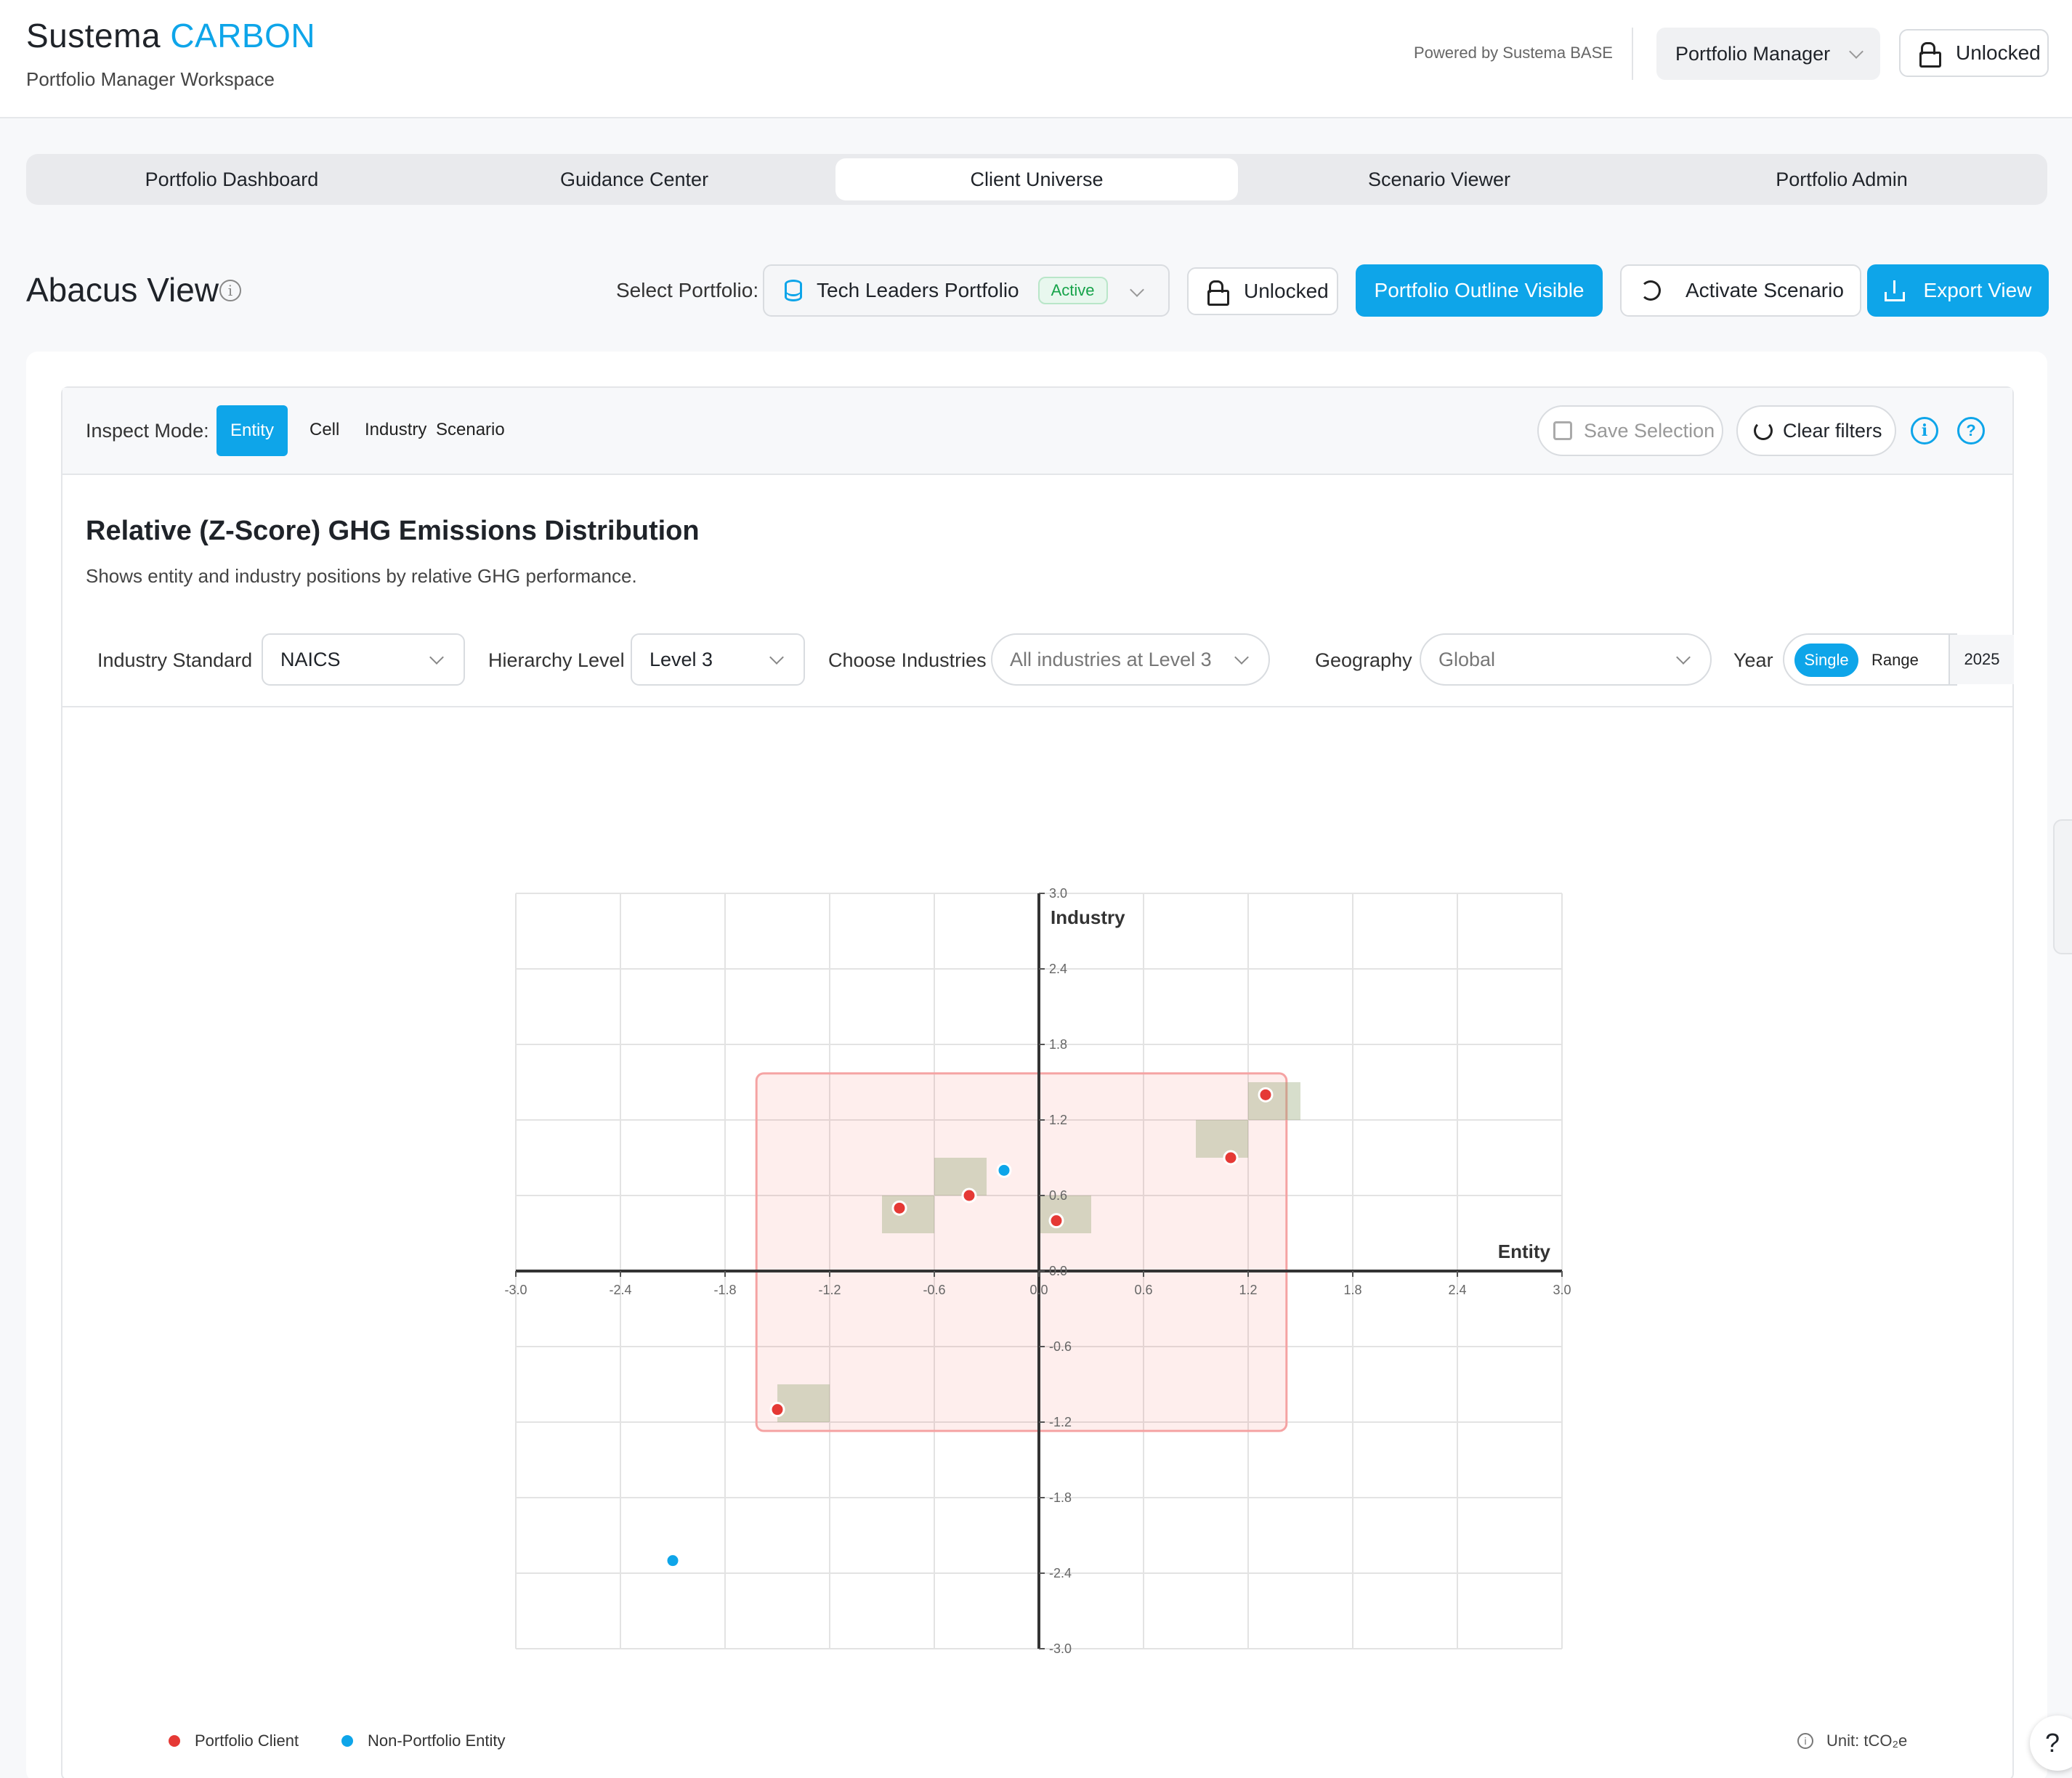  What do you see at coordinates (724, 1290) in the screenshot?
I see `x-tick-label: -1.8` at bounding box center [724, 1290].